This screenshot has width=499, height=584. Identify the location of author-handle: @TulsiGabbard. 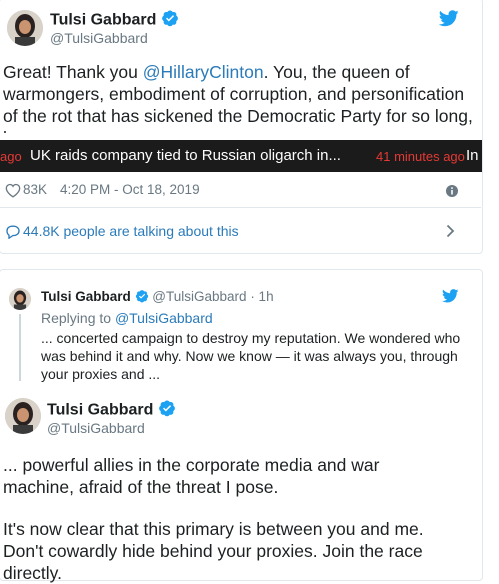
(99, 38).